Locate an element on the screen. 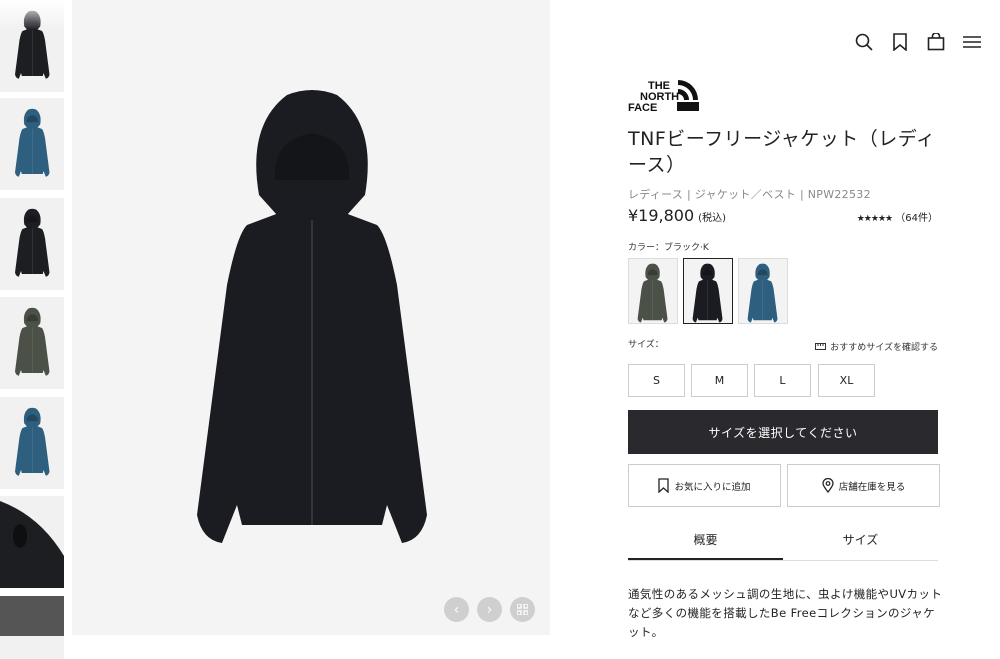 The height and width of the screenshot is (659, 1000). rating: ★★★★★ （64件） is located at coordinates (897, 216).